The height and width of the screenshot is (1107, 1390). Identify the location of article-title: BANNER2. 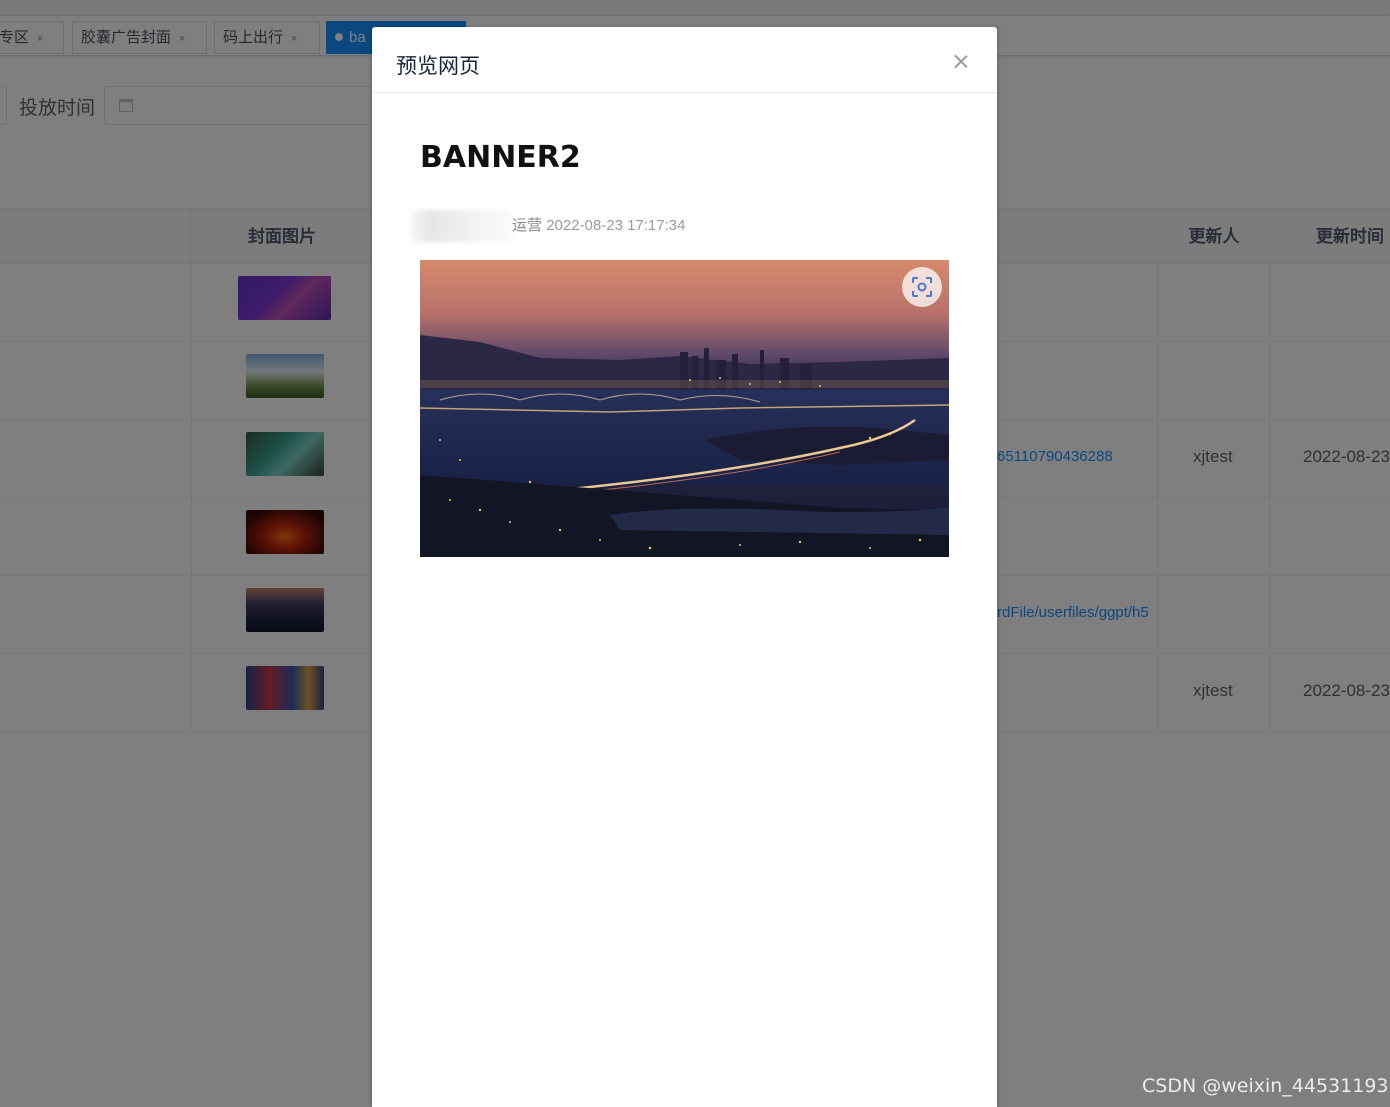
(500, 157).